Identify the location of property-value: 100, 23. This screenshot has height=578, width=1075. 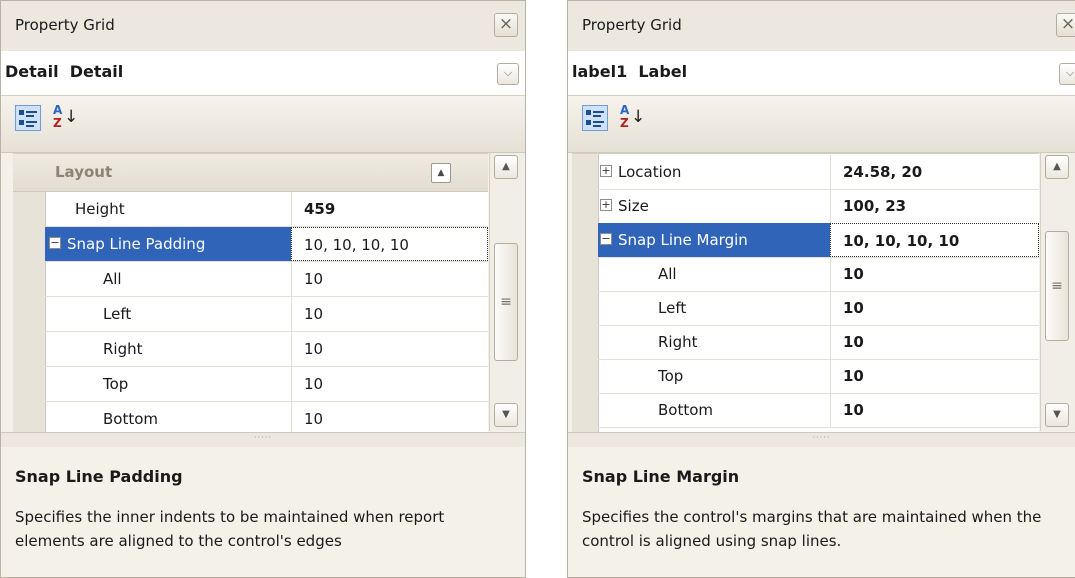
(934, 206).